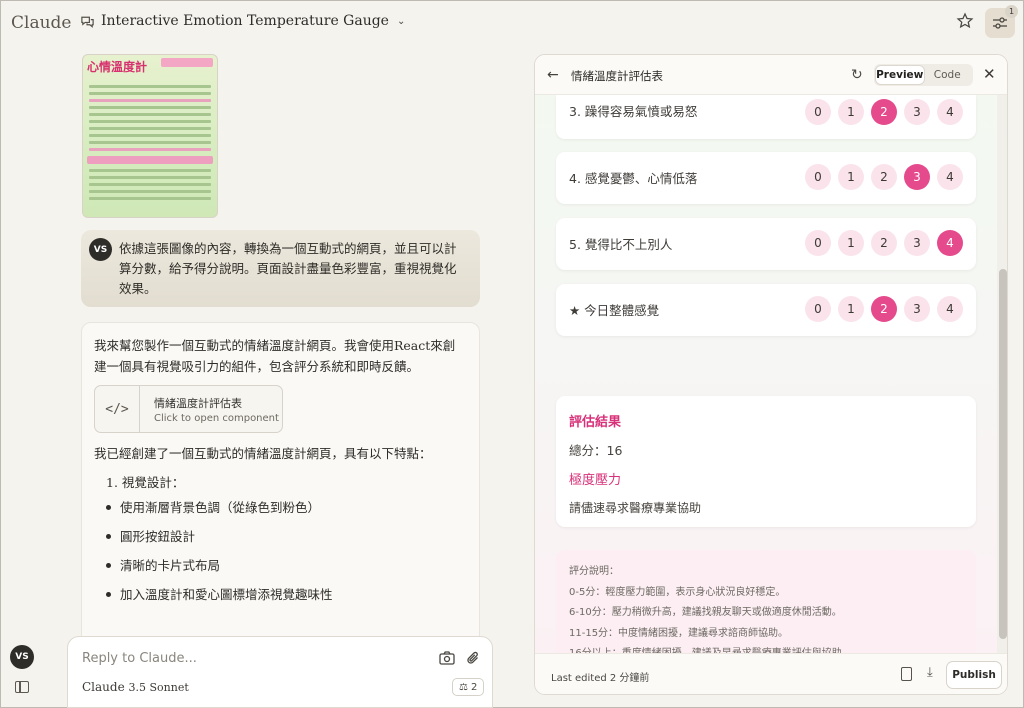  Describe the element at coordinates (286, 594) in the screenshot. I see `list-item: 加入溫度計和愛心圖標增添視覺趣味性` at that location.